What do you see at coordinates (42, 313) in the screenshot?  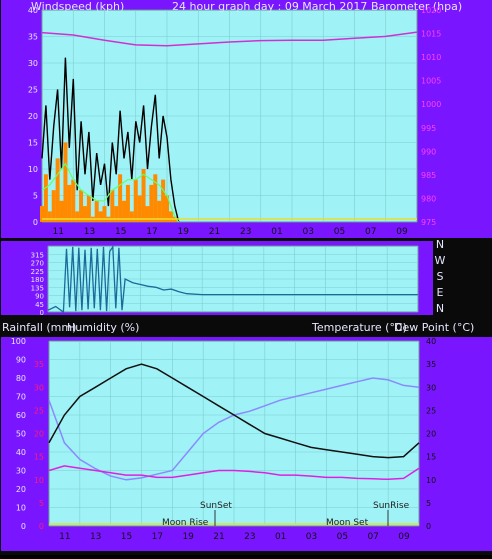 I see `direction-tick-label: 0` at bounding box center [42, 313].